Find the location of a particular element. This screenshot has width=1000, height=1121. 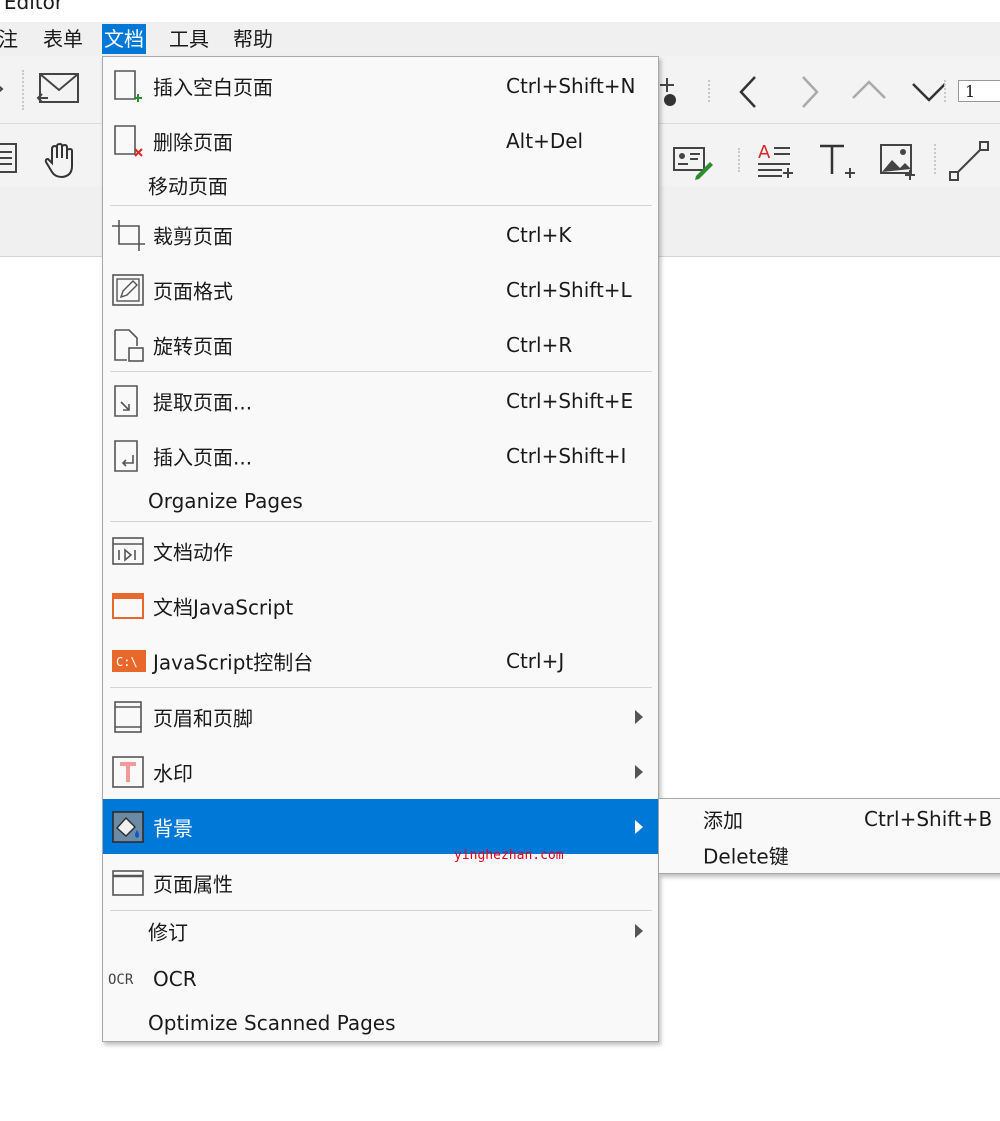

submenu-item-label: 添加 is located at coordinates (723, 820).